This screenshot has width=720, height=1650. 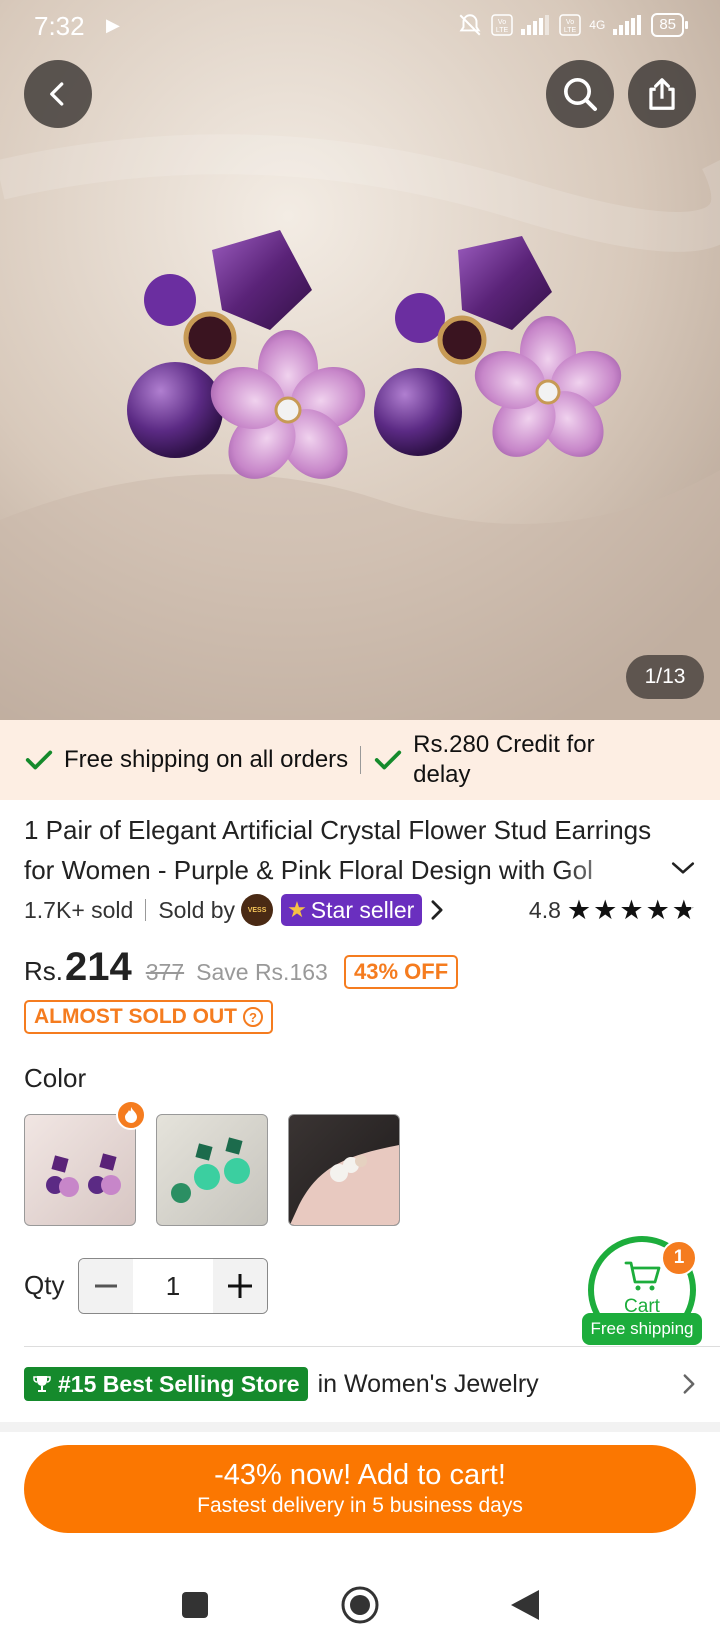 I want to click on chevron-down-icon, so click(x=683, y=868).